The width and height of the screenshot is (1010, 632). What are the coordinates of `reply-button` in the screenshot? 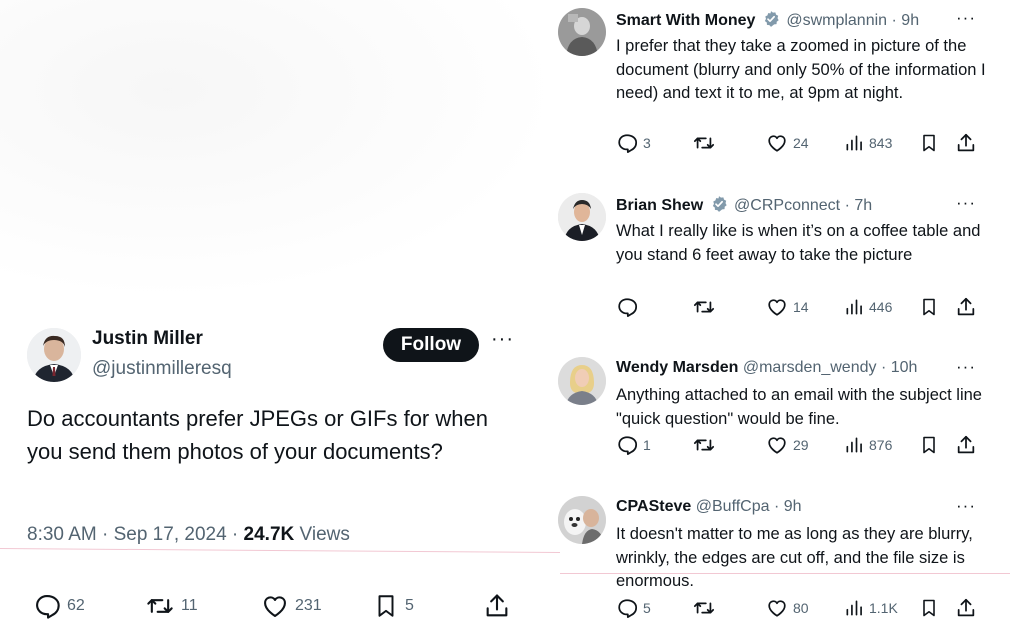 It's located at (629, 307).